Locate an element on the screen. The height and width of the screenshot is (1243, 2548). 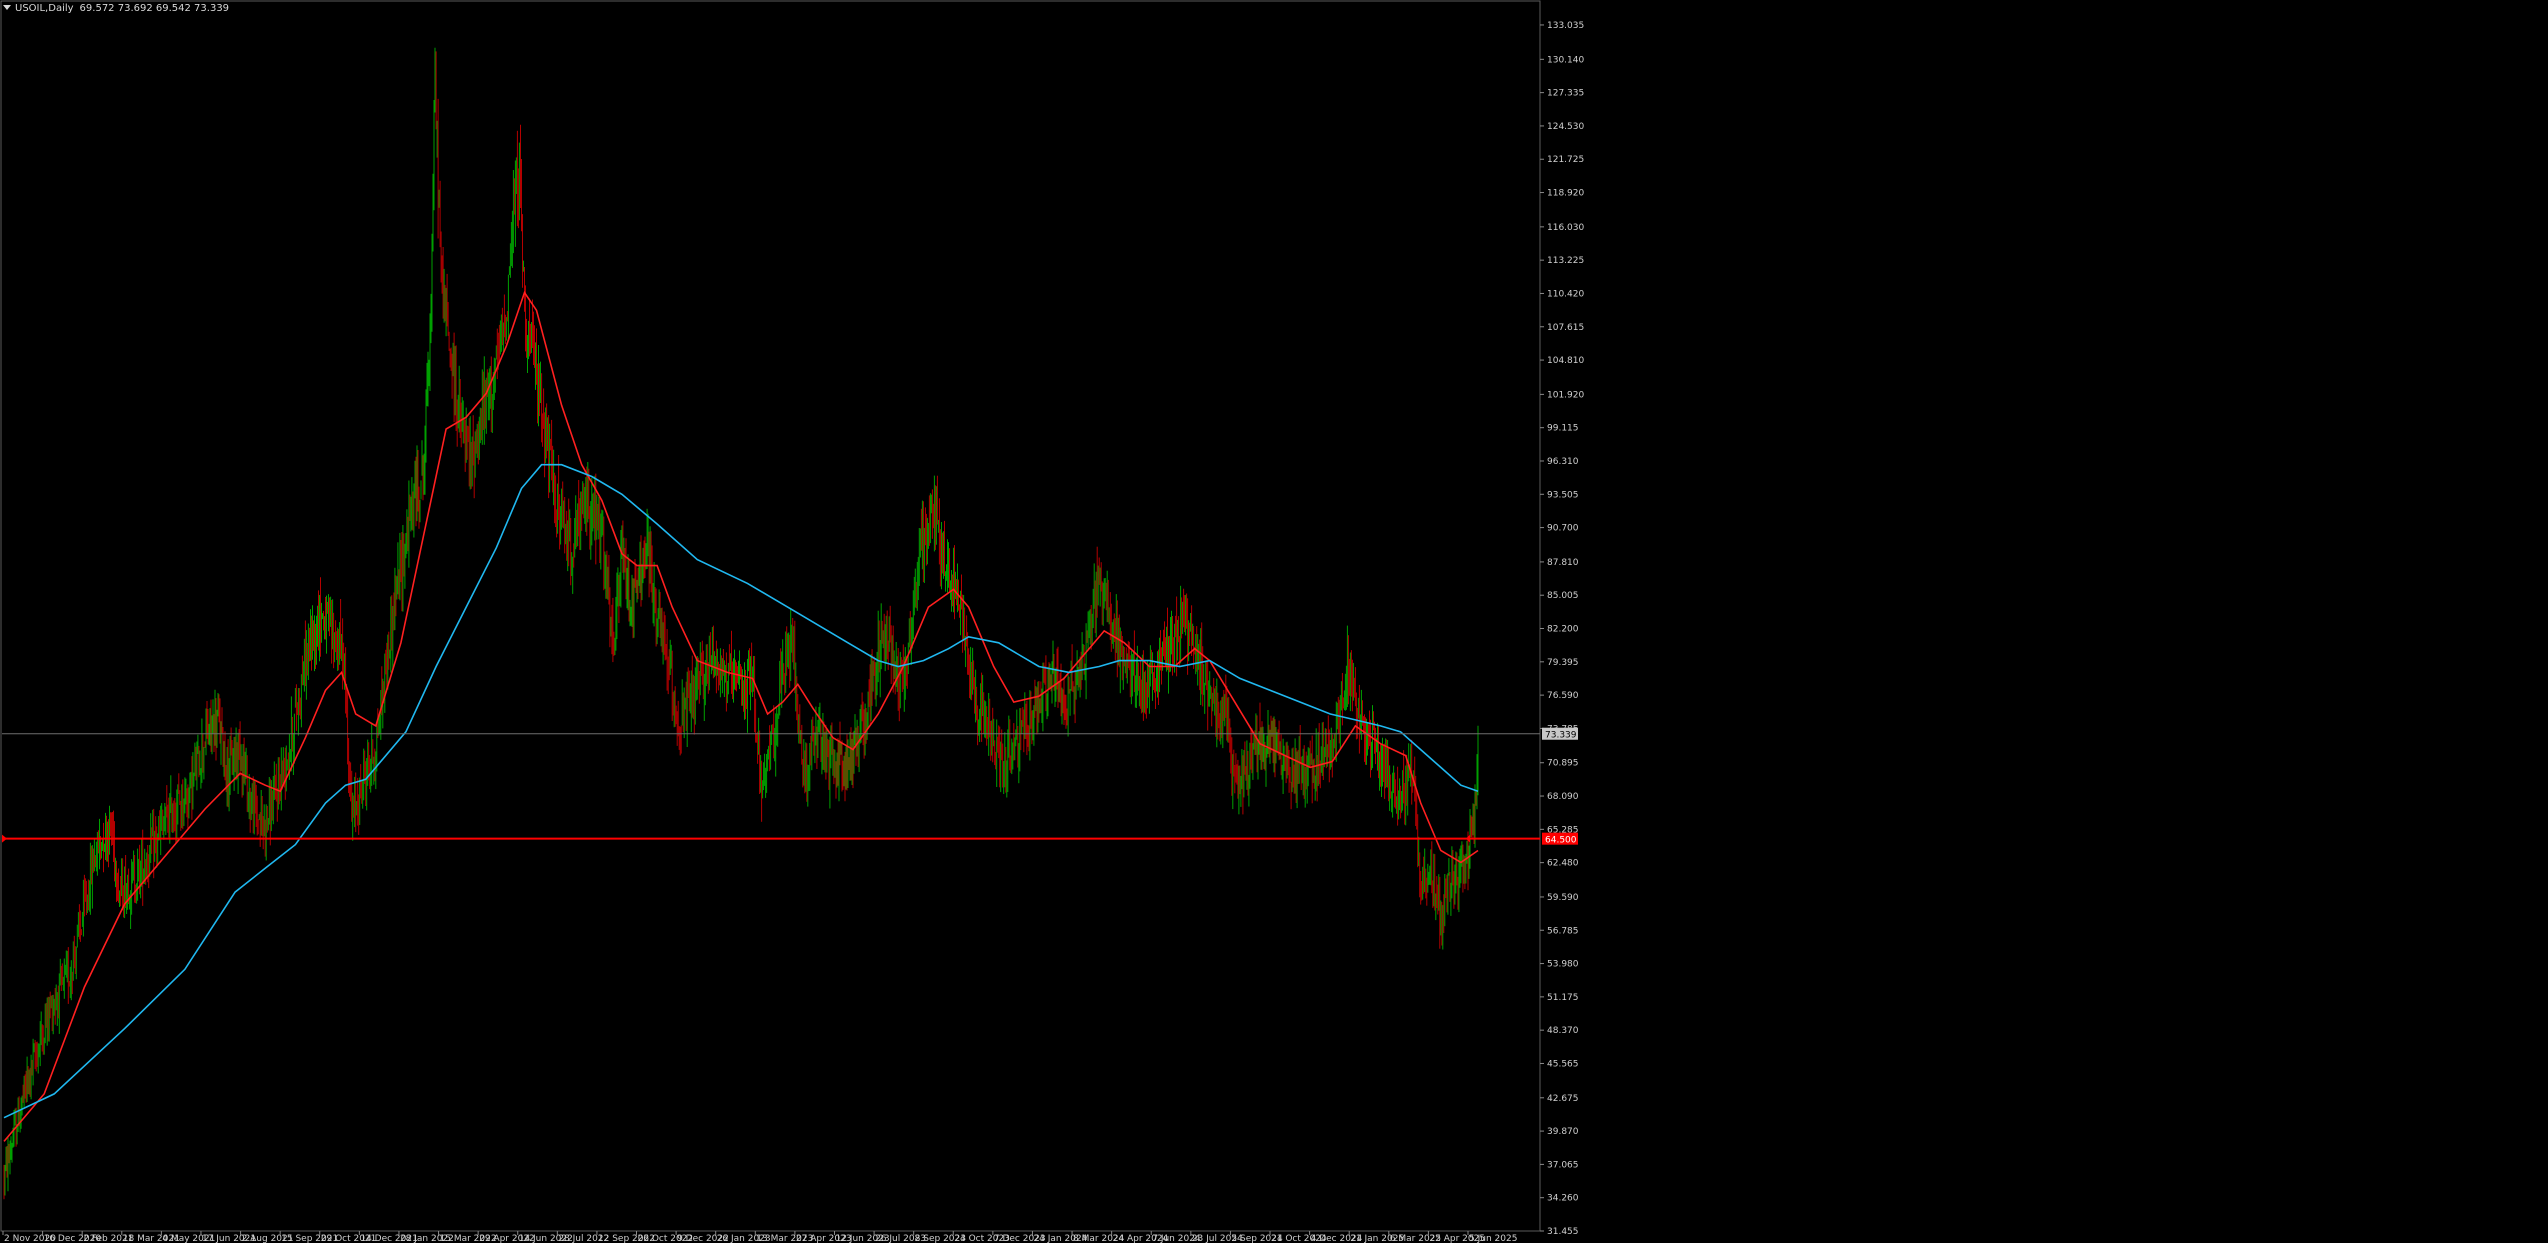
y-tick-label: 56.785 is located at coordinates (1563, 931).